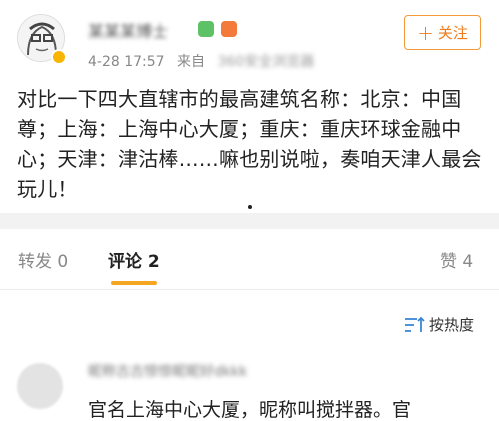 This screenshot has height=421, width=499. What do you see at coordinates (249, 320) in the screenshot?
I see `sort-row: 按热度` at bounding box center [249, 320].